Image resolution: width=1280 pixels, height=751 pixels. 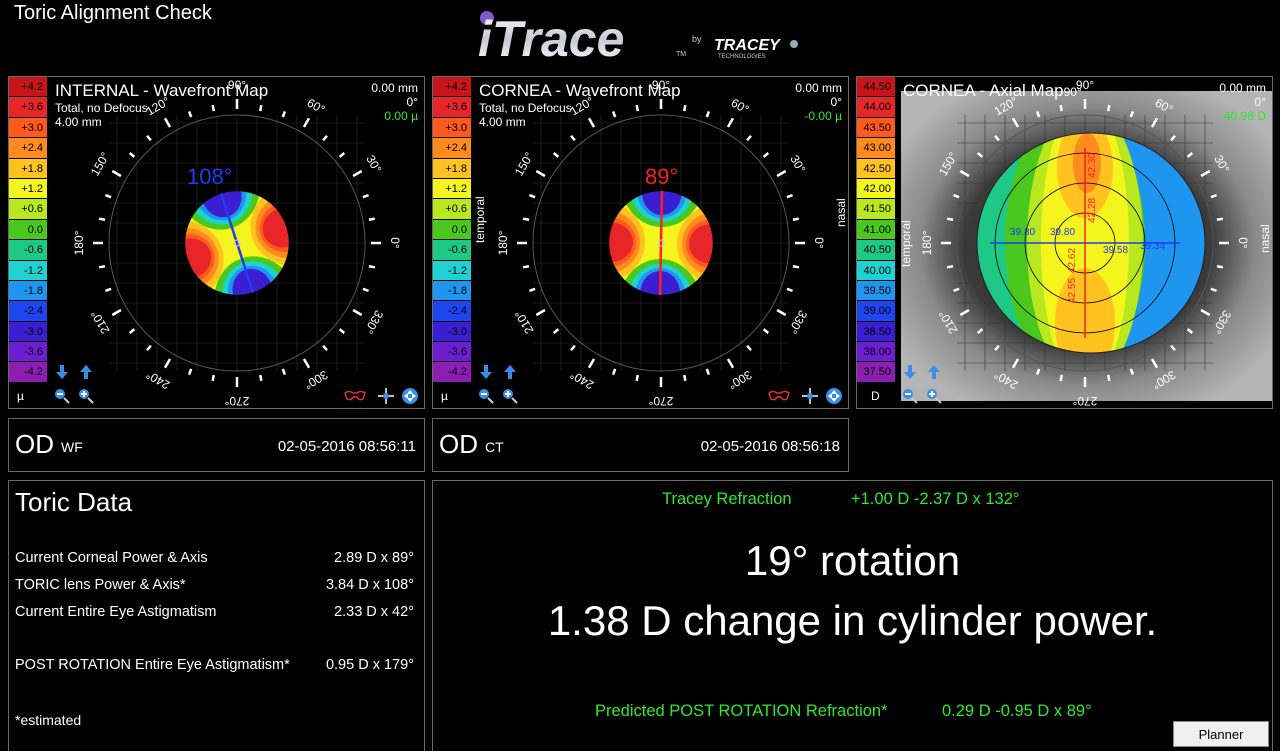 What do you see at coordinates (876, 87) in the screenshot?
I see `scale-cell: 44.50` at bounding box center [876, 87].